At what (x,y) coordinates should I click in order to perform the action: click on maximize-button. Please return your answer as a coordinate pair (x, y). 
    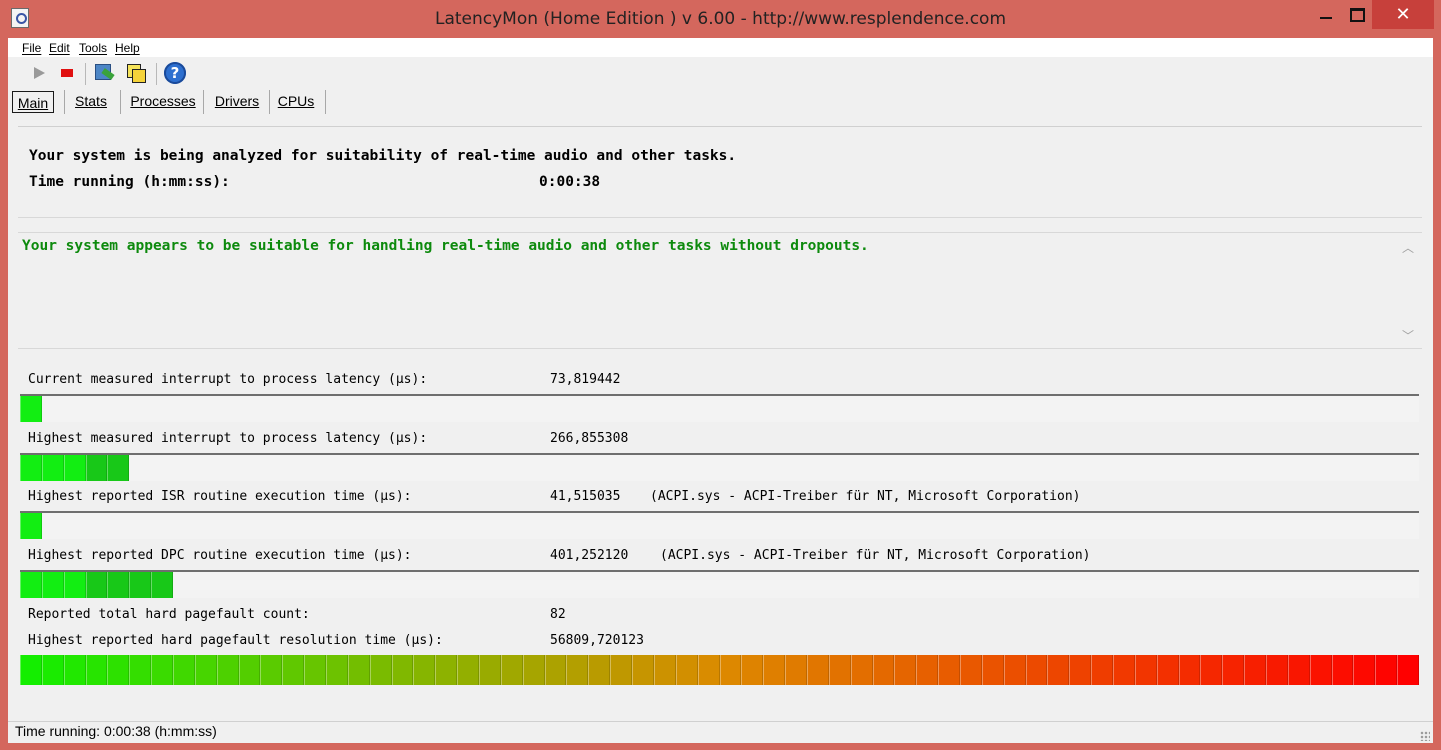
    Looking at the image, I should click on (1357, 15).